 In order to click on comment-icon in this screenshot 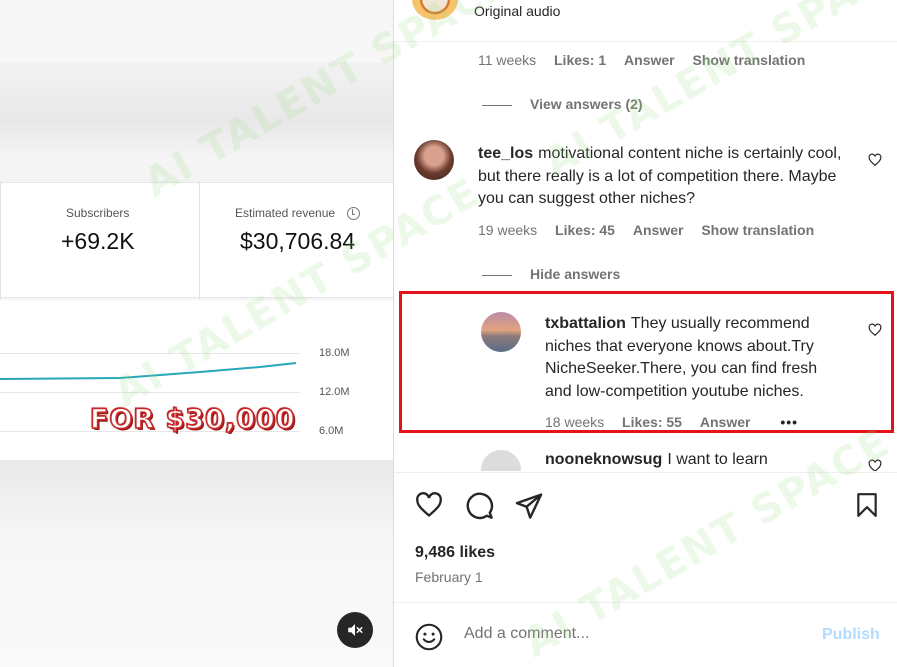, I will do `click(479, 505)`.